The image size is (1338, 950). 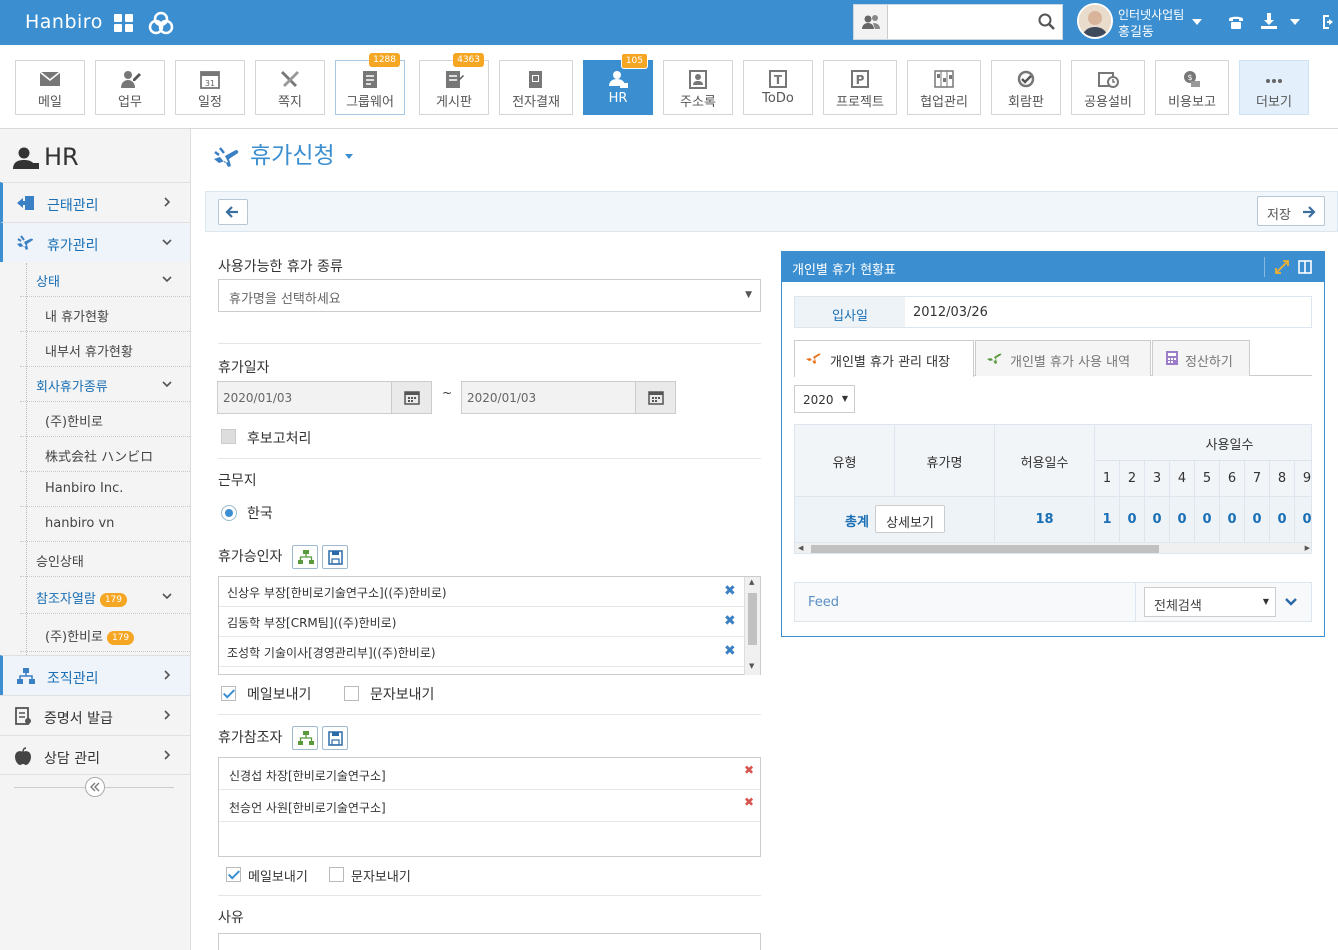 I want to click on logout-icon, so click(x=1329, y=22).